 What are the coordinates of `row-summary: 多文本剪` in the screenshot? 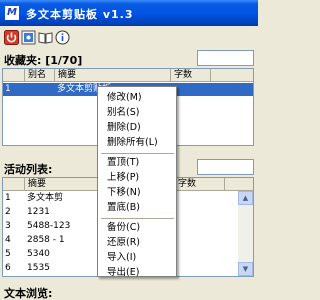 It's located at (45, 198).